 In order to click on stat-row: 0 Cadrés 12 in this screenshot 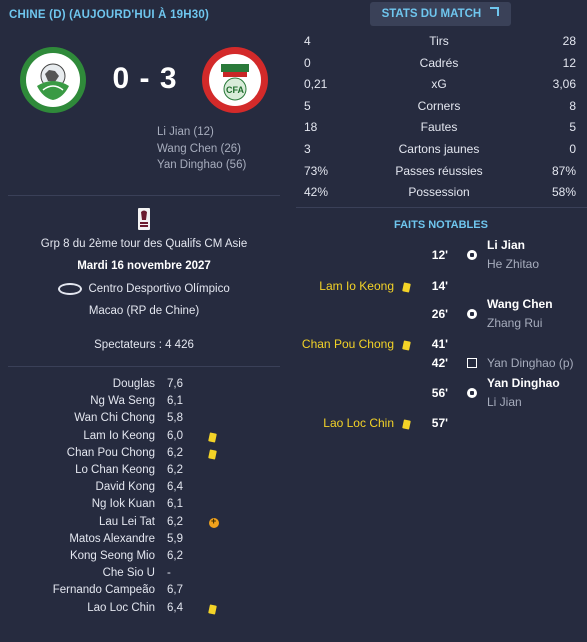, I will do `click(440, 66)`.